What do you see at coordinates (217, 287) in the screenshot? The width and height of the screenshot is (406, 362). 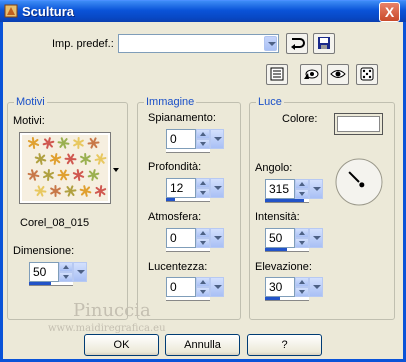 I see `lucentezza-slider-toggle` at bounding box center [217, 287].